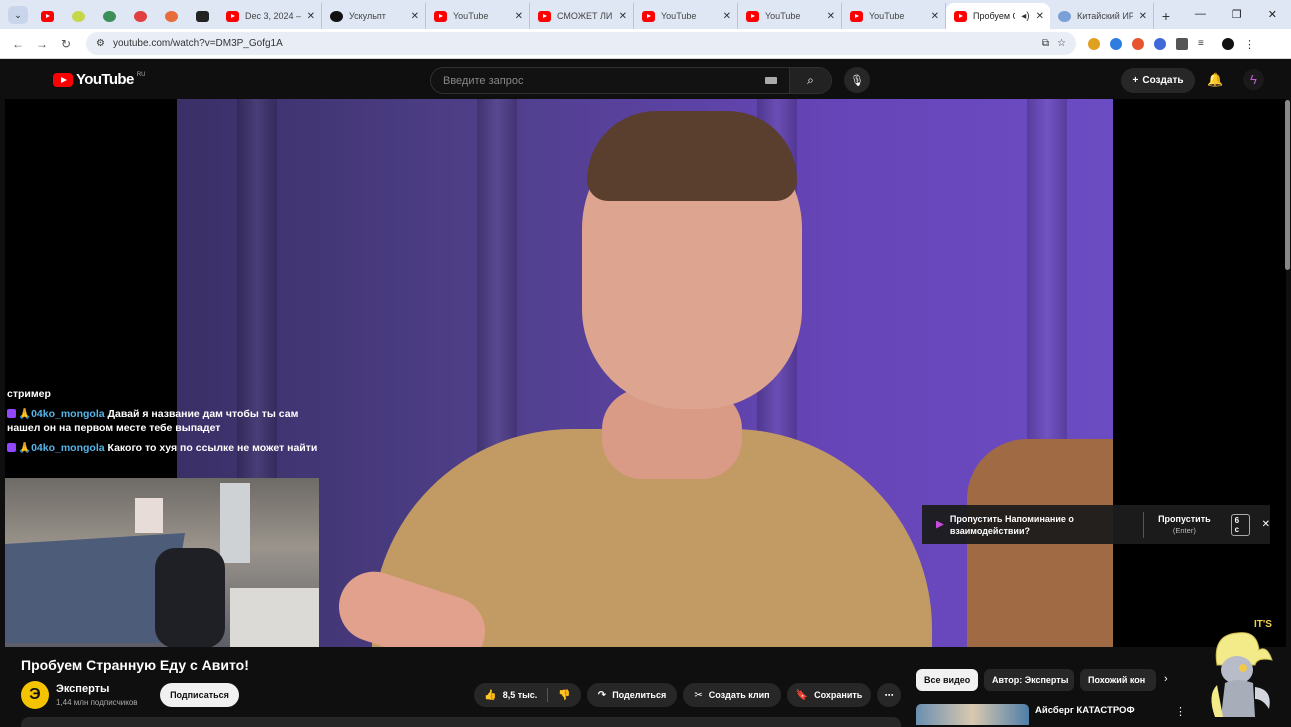 The height and width of the screenshot is (727, 1291). I want to click on channel-name: Эксперты, so click(82, 689).